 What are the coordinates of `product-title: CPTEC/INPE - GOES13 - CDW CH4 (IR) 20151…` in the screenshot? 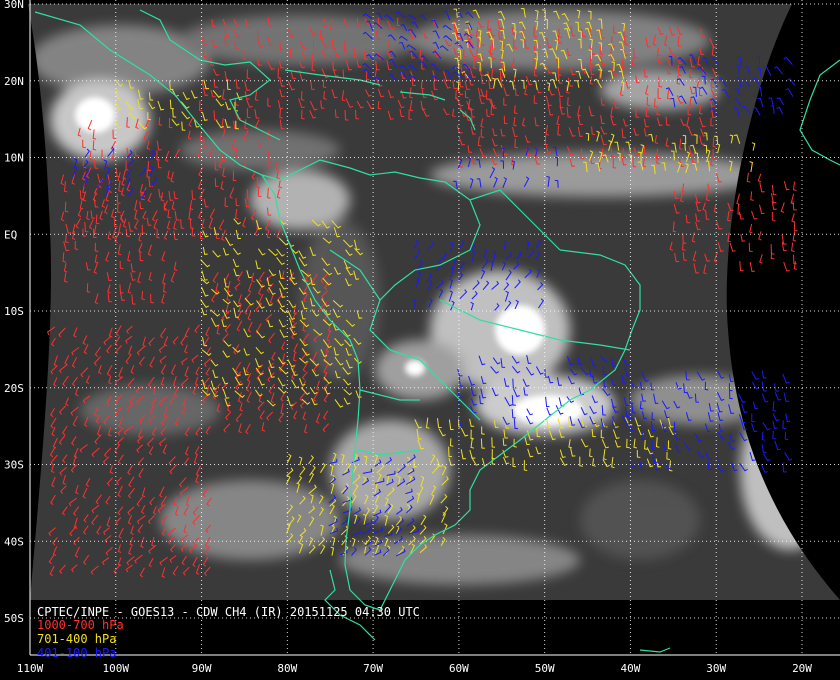 It's located at (228, 612).